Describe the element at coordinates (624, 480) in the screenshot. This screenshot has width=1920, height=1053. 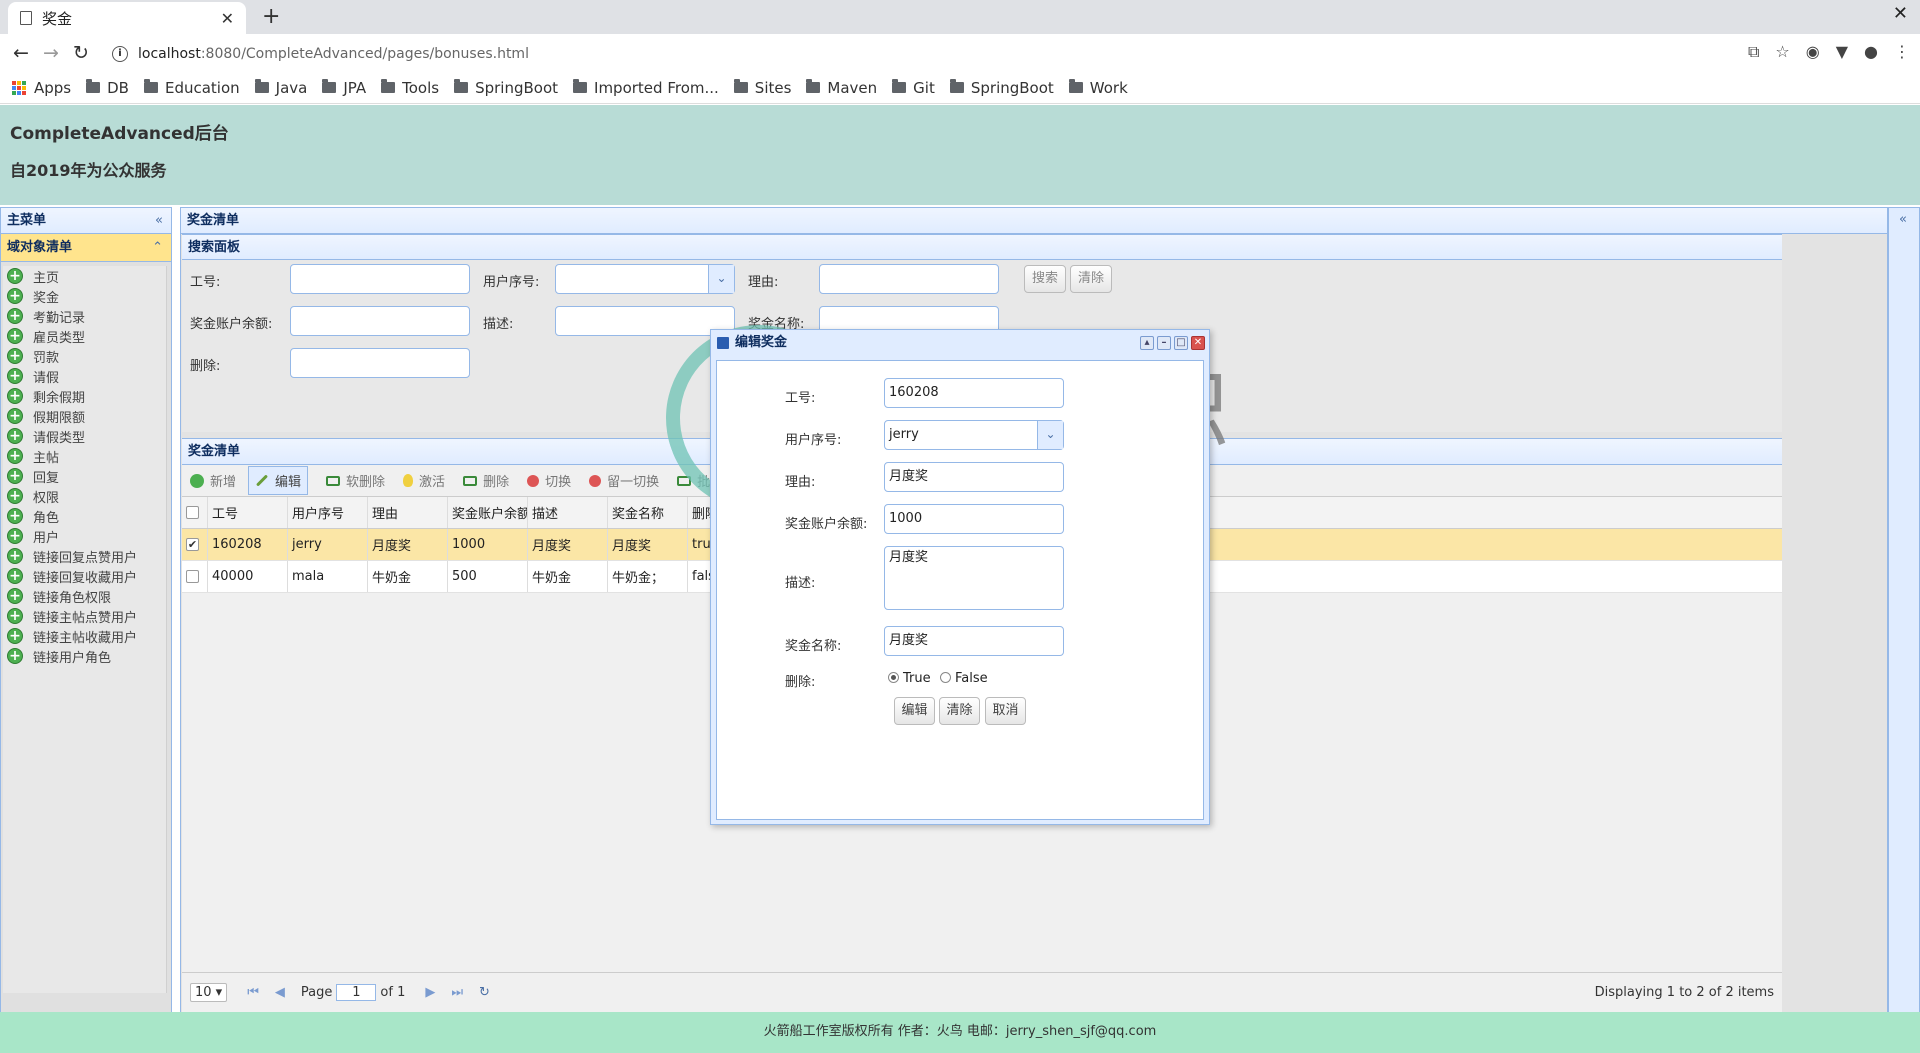
I see `toggle-one-button: 留一切换` at that location.